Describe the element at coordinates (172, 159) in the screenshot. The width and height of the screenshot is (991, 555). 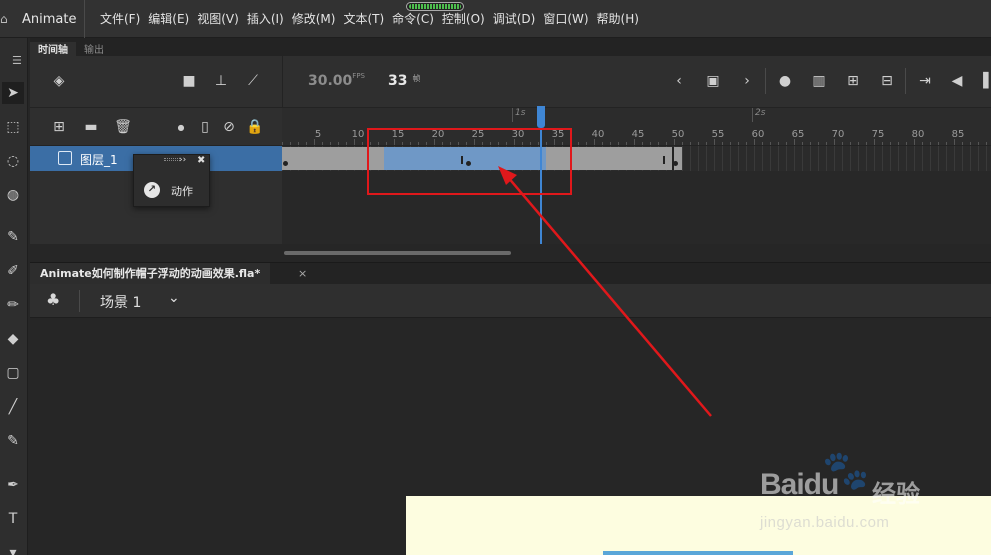
I see `popup-grip` at that location.